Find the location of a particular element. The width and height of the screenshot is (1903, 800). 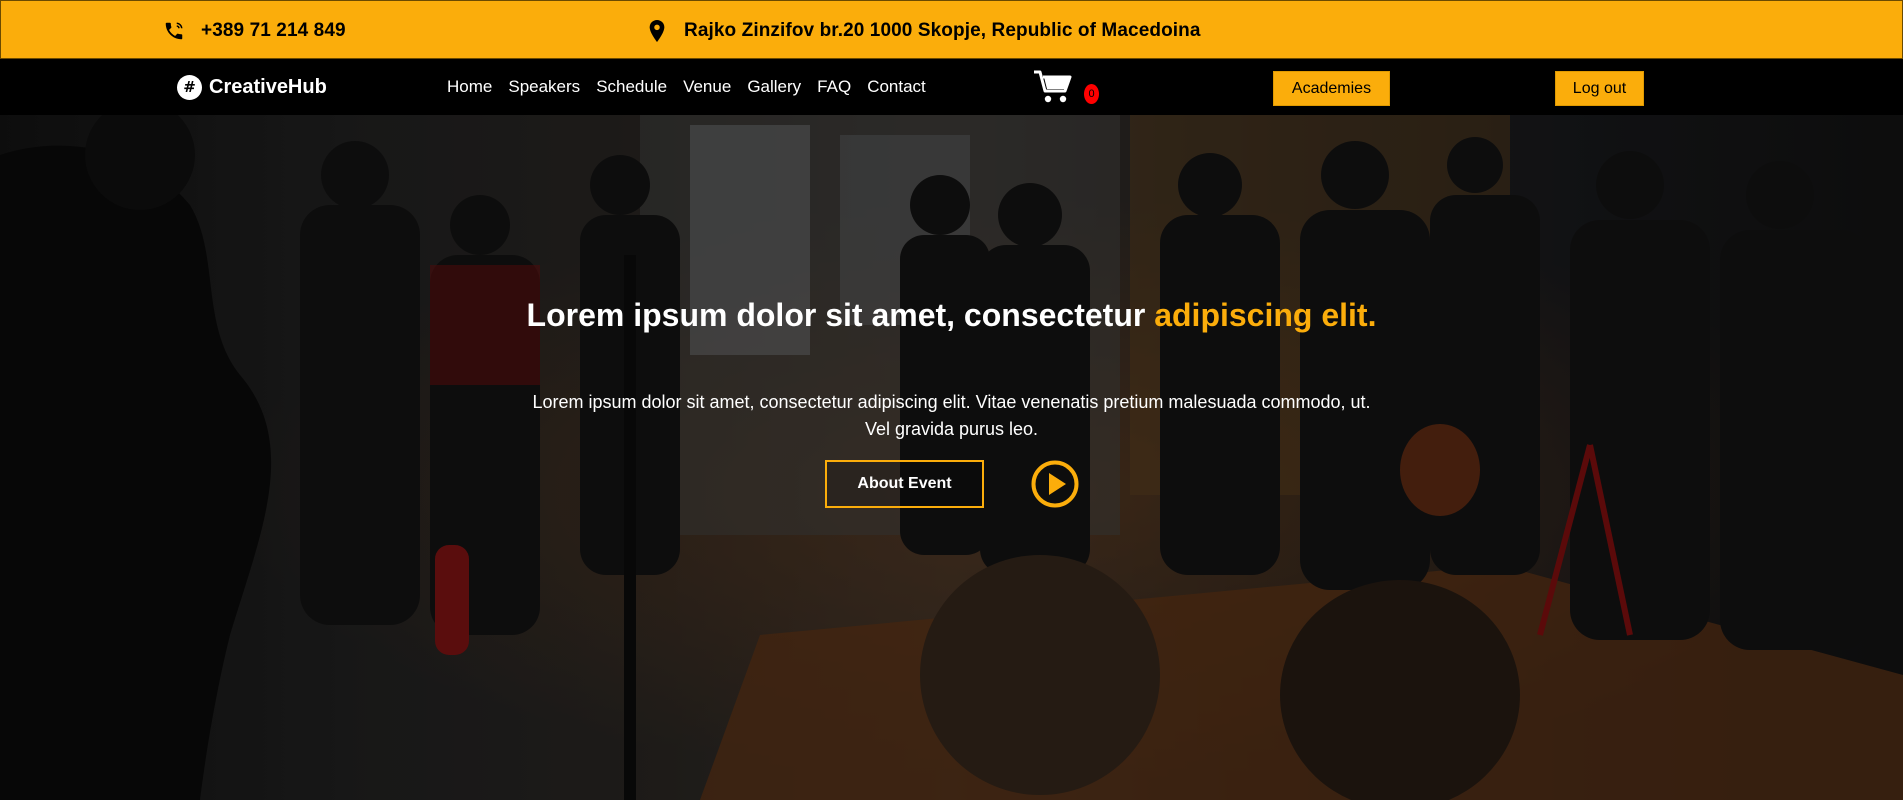

brand-logo: # CreativeHub is located at coordinates (252, 87).